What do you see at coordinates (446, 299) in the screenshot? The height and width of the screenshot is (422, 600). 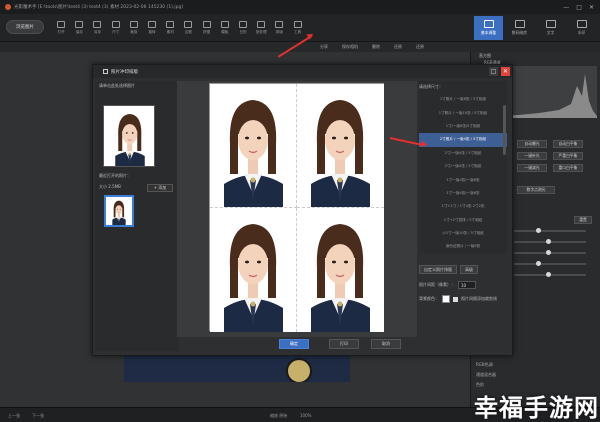 I see `bgcolor-swatch` at bounding box center [446, 299].